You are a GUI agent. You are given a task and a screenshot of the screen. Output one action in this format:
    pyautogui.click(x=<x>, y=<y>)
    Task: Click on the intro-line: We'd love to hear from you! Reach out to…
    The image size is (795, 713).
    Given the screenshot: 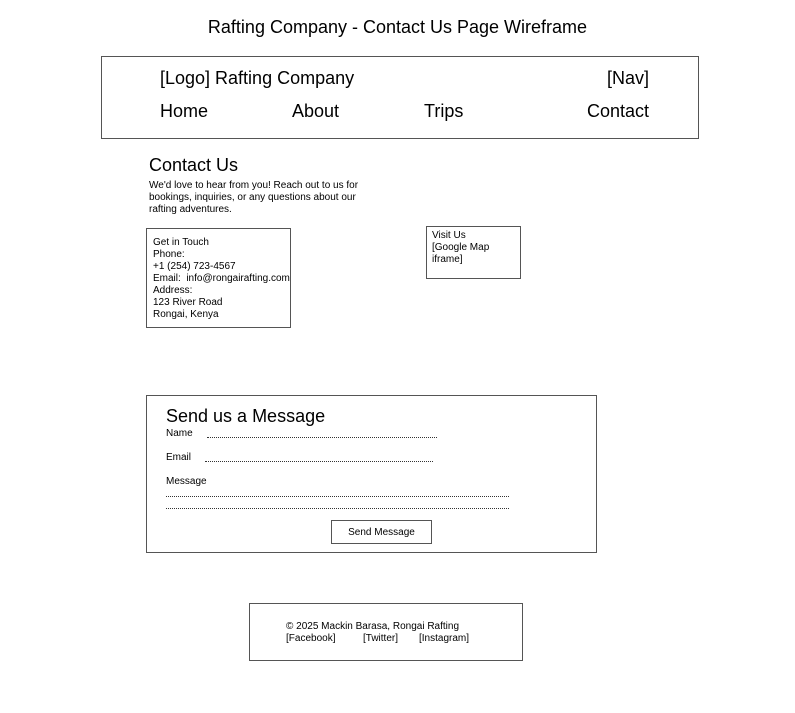 What is the action you would take?
    pyautogui.click(x=254, y=185)
    